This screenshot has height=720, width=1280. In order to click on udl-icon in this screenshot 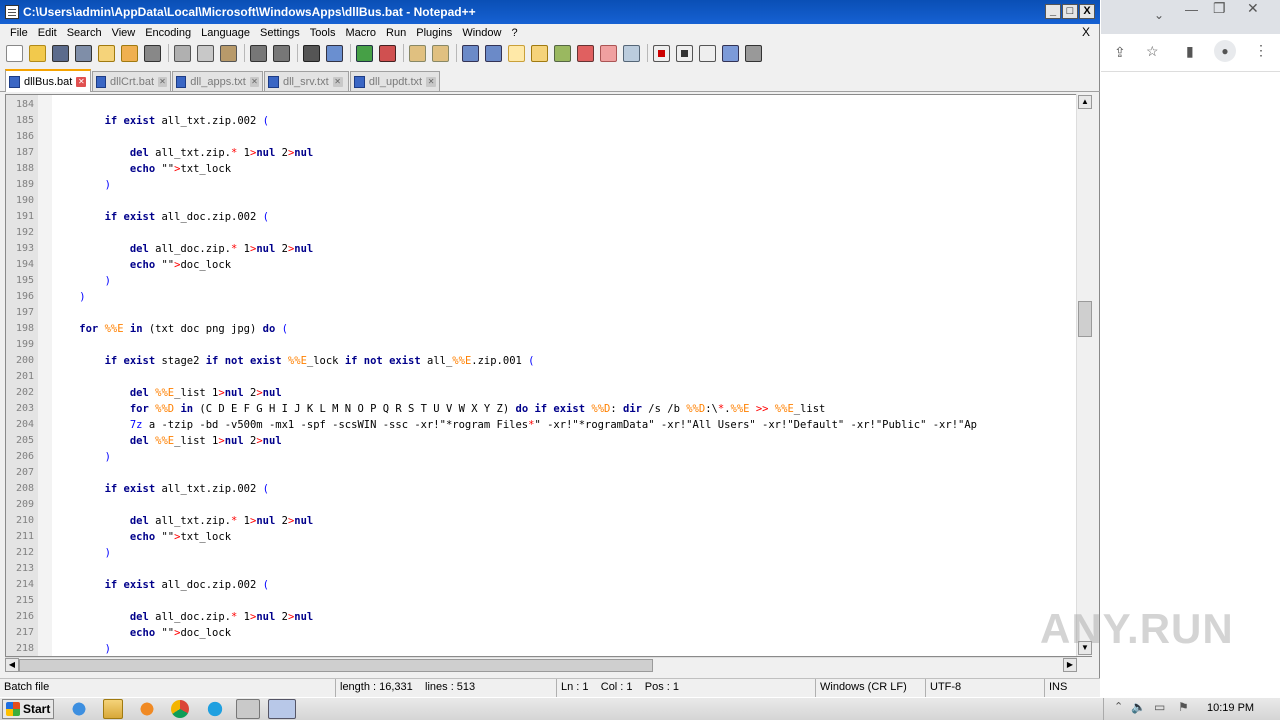, I will do `click(539, 53)`.